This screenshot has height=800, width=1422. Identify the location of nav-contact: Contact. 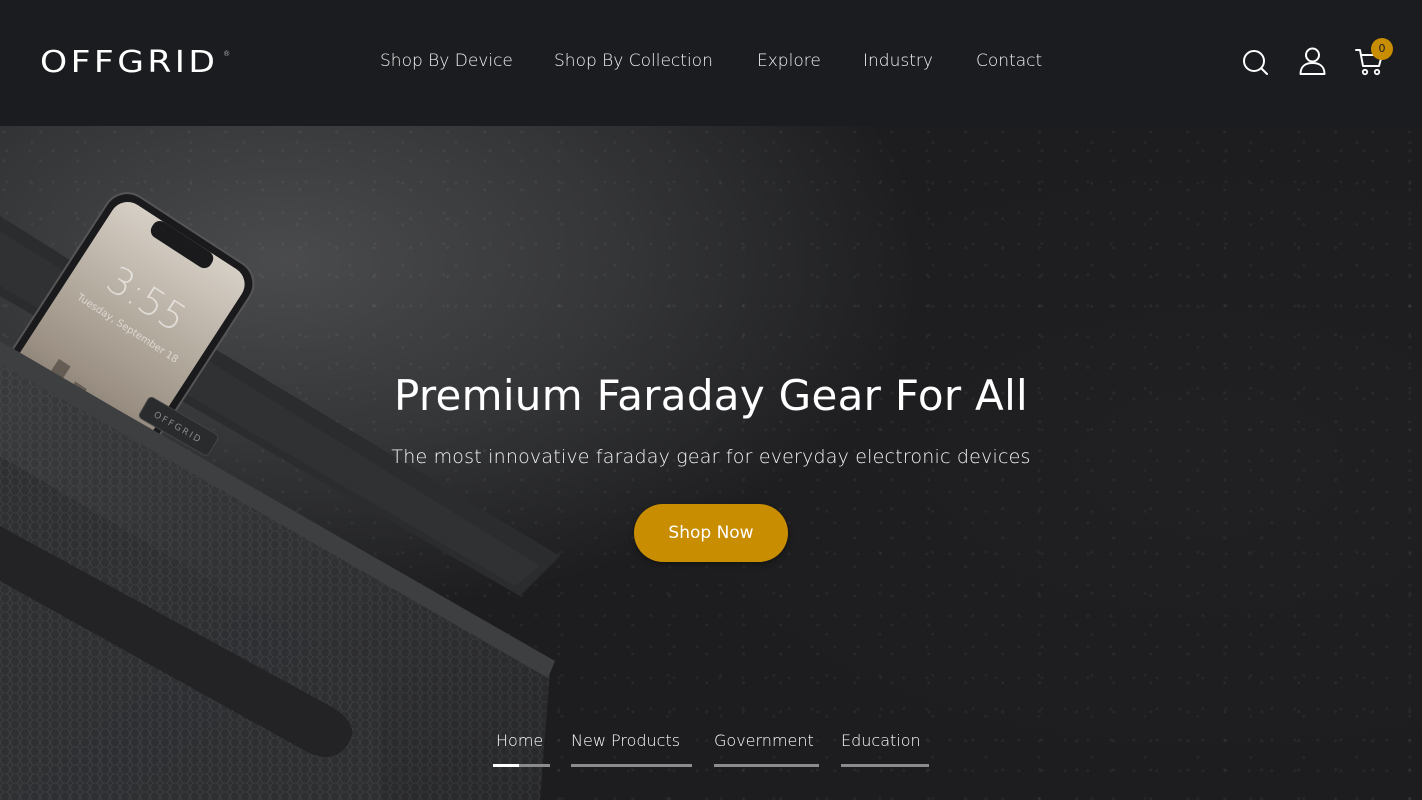
(1009, 61).